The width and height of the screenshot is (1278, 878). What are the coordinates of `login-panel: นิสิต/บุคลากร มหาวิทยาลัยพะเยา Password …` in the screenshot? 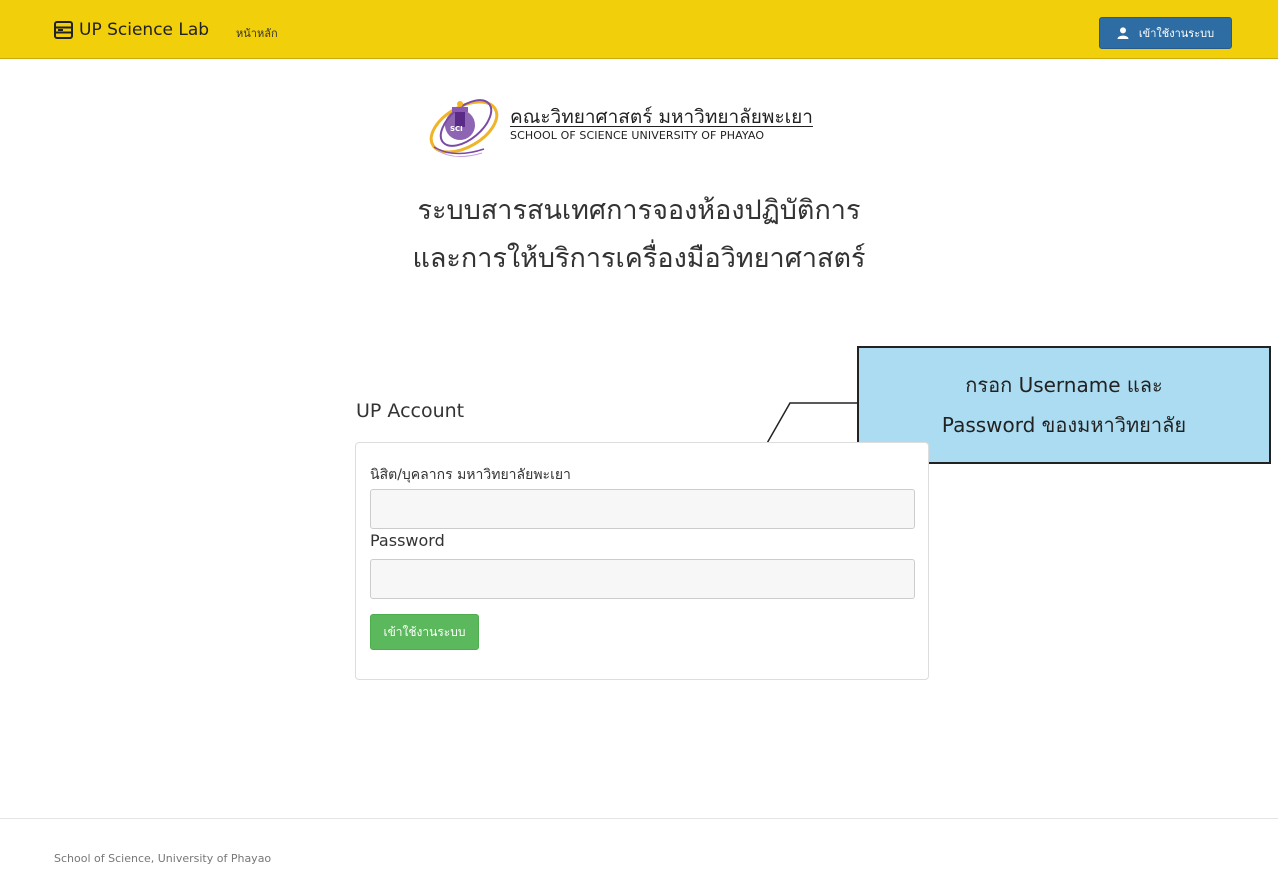 It's located at (642, 561).